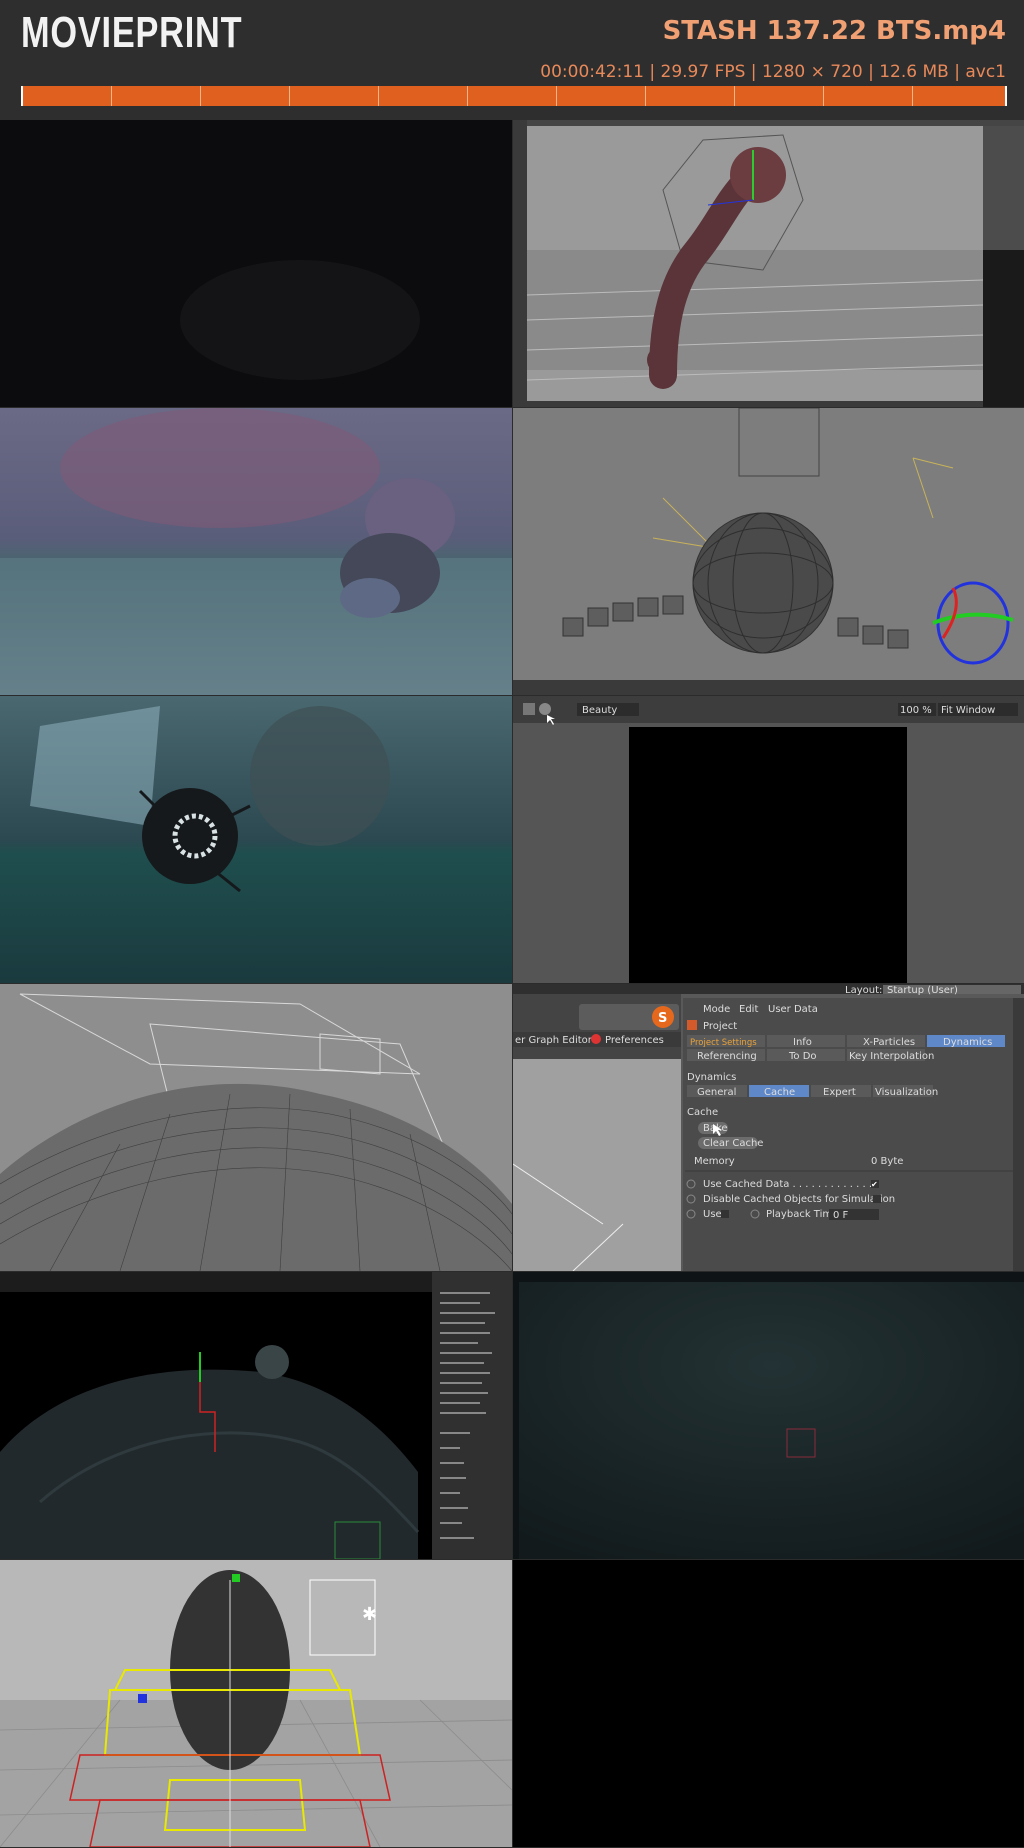 Image resolution: width=1024 pixels, height=1848 pixels. Describe the element at coordinates (802, 1214) in the screenshot. I see `playback-time-label: Playback Time` at that location.